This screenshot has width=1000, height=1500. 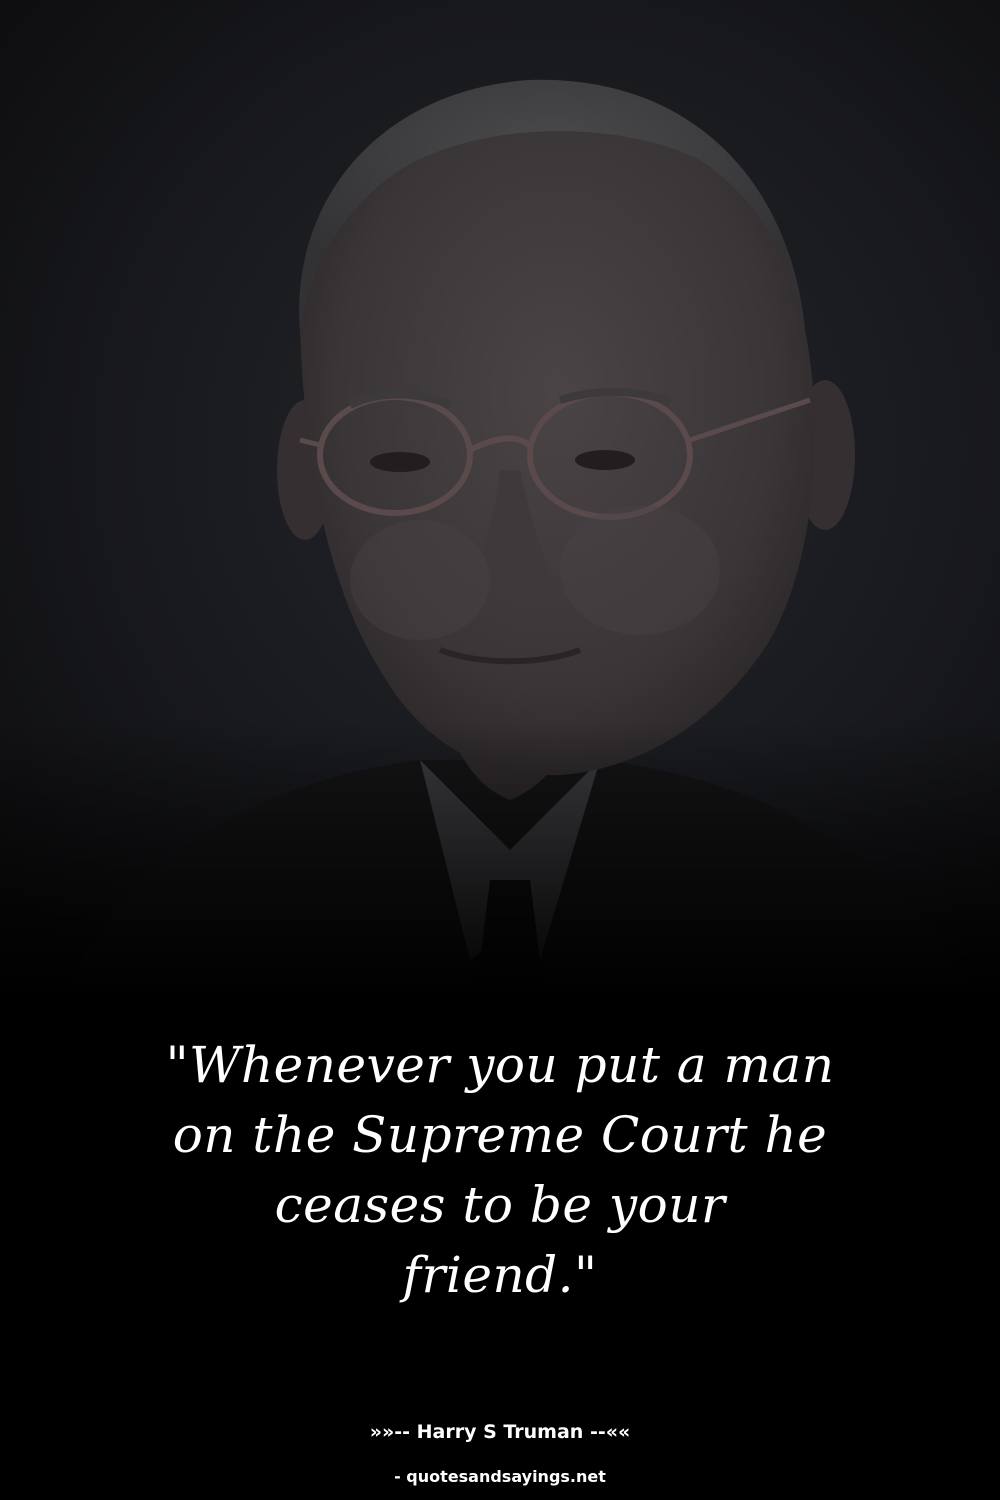 I want to click on author-attribution: »»-- Harry S Truman --««, so click(x=500, y=1432).